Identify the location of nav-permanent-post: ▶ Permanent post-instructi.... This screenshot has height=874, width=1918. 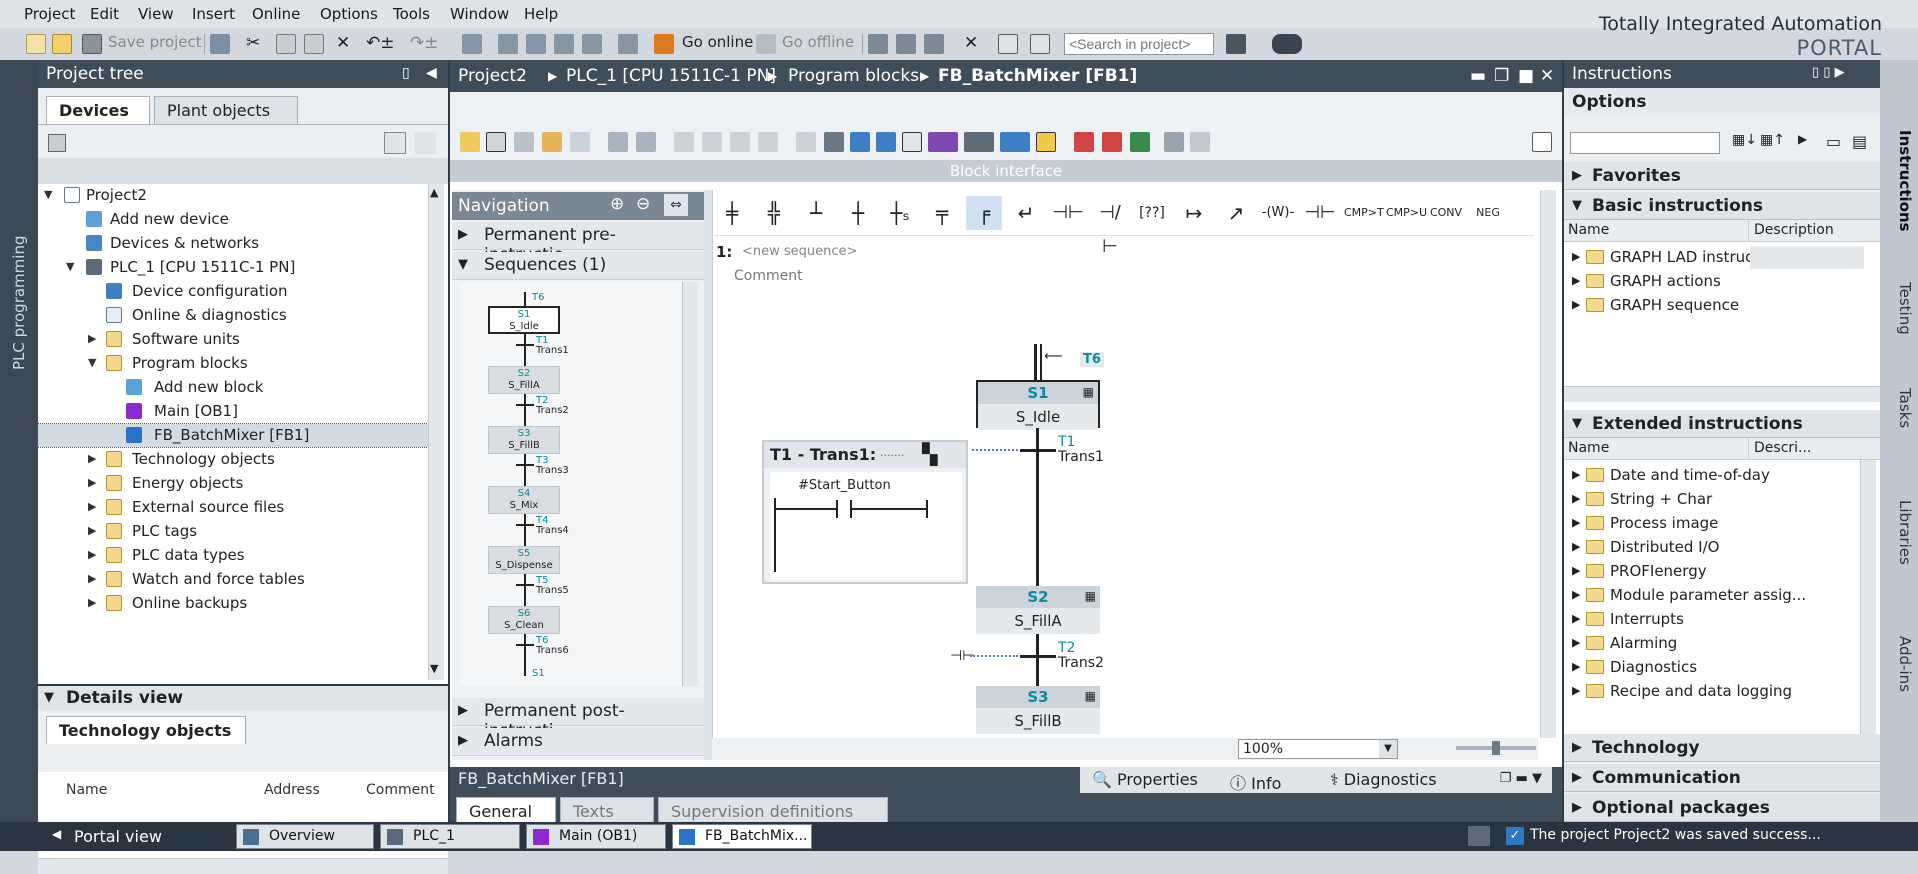
(578, 719).